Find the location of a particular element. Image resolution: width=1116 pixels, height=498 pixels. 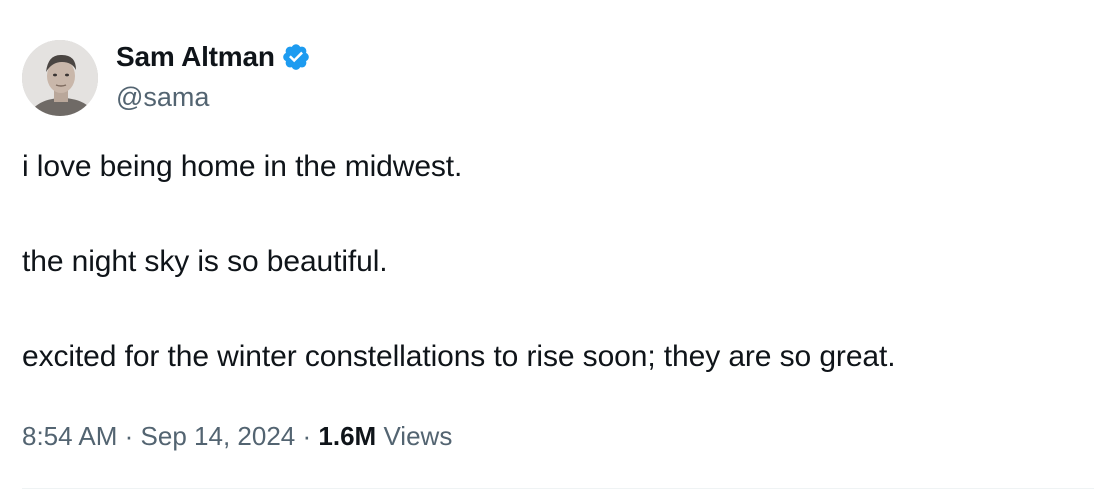

tweet-header: Sam Altman @sama is located at coordinates (166, 78).